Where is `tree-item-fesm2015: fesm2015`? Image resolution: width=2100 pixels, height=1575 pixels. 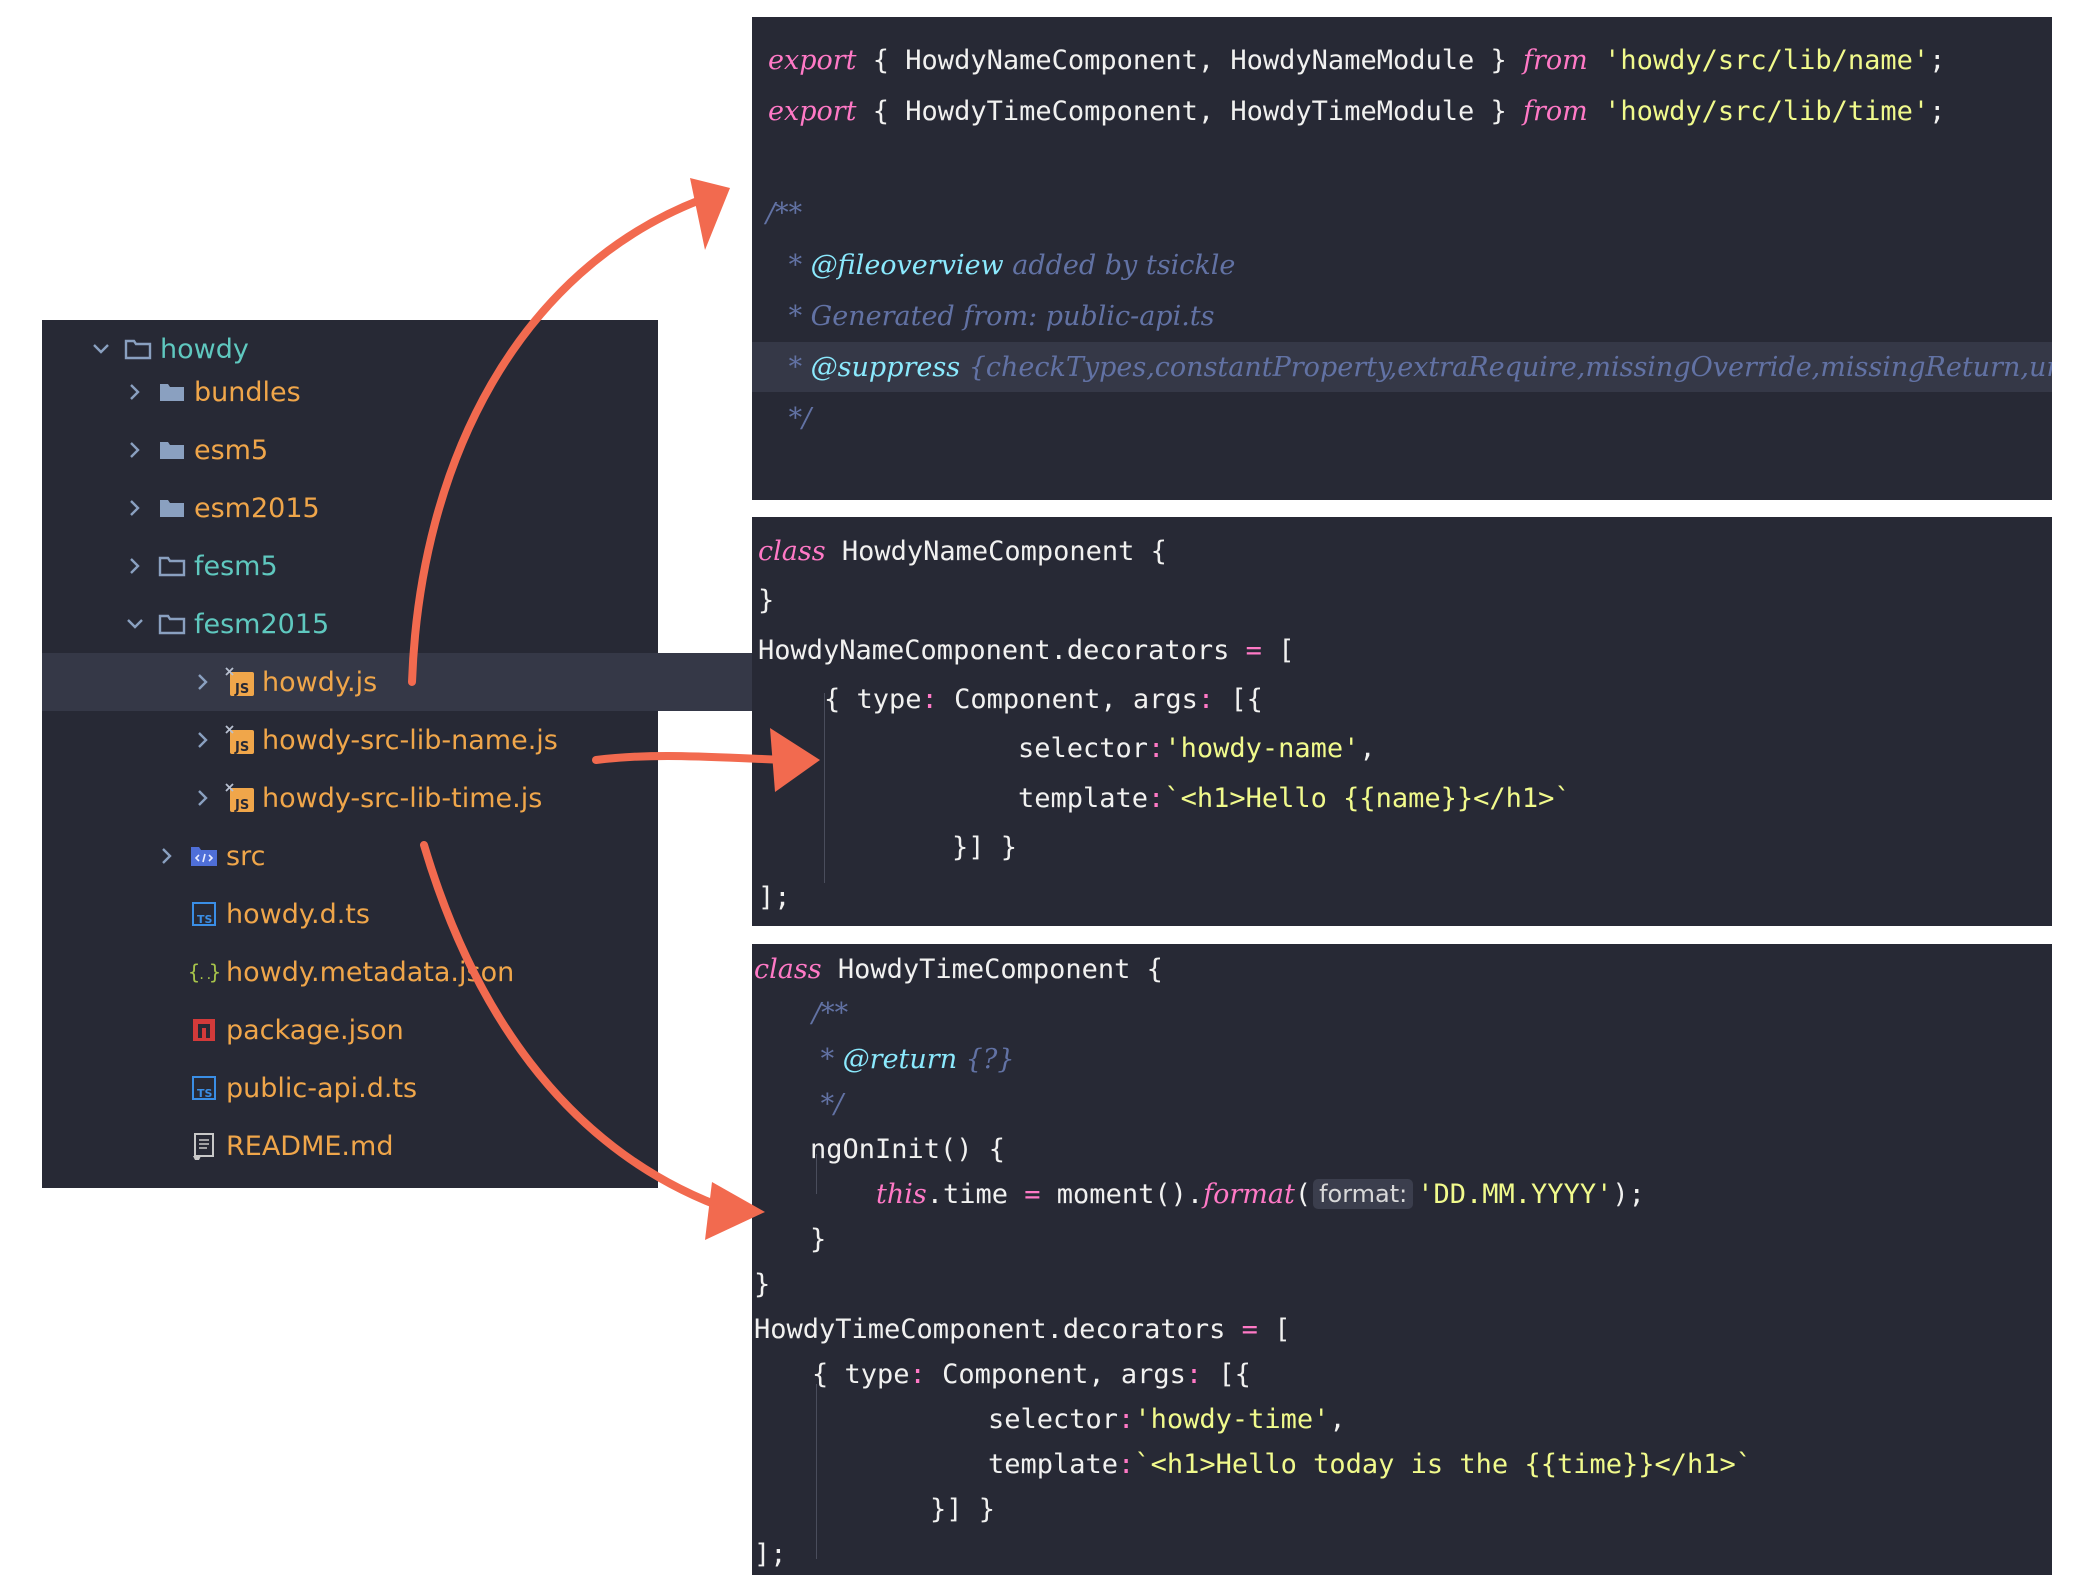
tree-item-fesm2015: fesm2015 is located at coordinates (390, 624).